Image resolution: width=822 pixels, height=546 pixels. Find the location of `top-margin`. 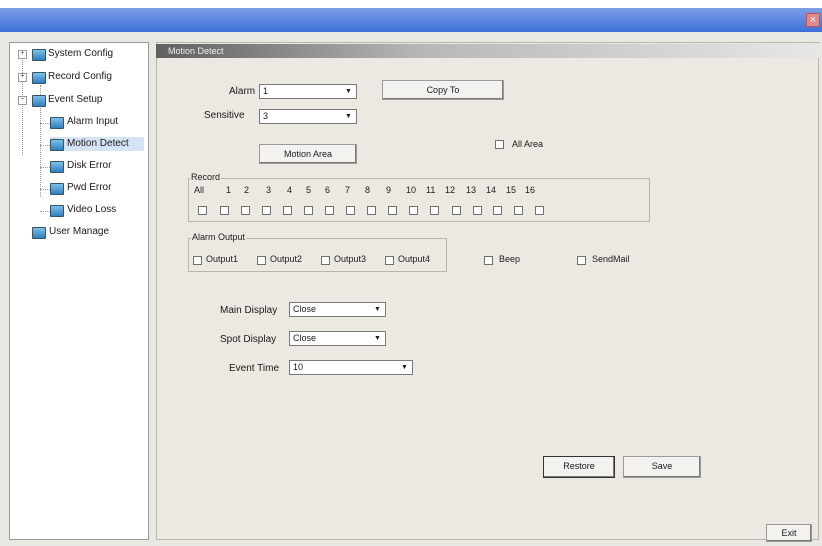

top-margin is located at coordinates (411, 4).